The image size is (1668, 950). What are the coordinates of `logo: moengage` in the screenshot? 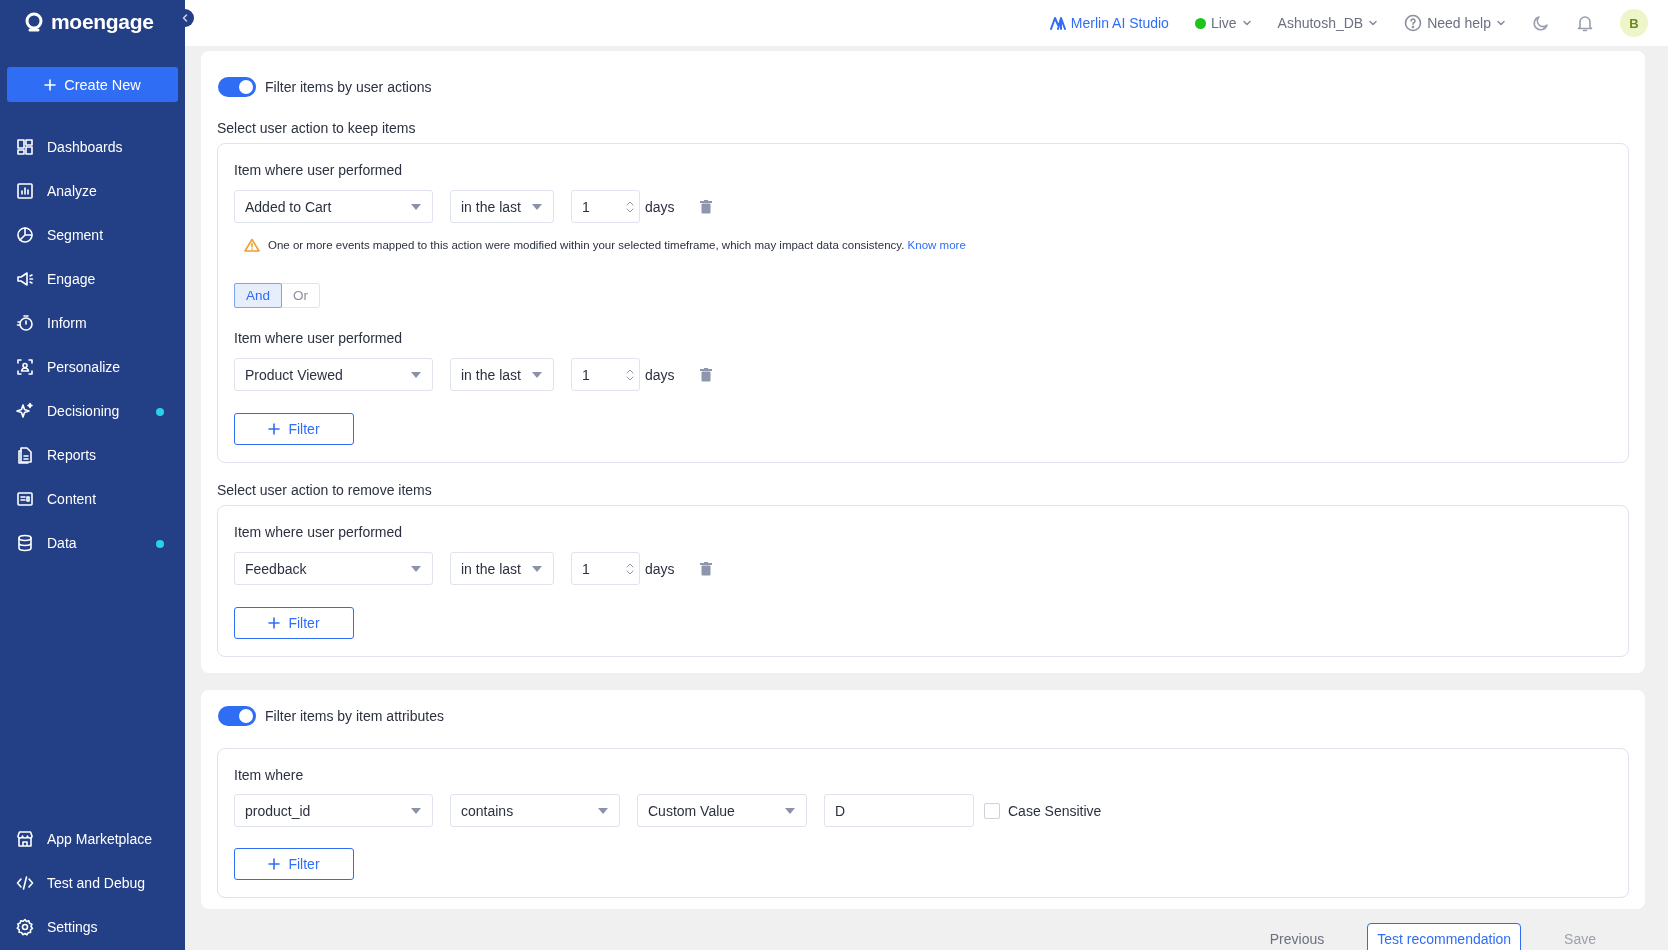 It's located at (102, 22).